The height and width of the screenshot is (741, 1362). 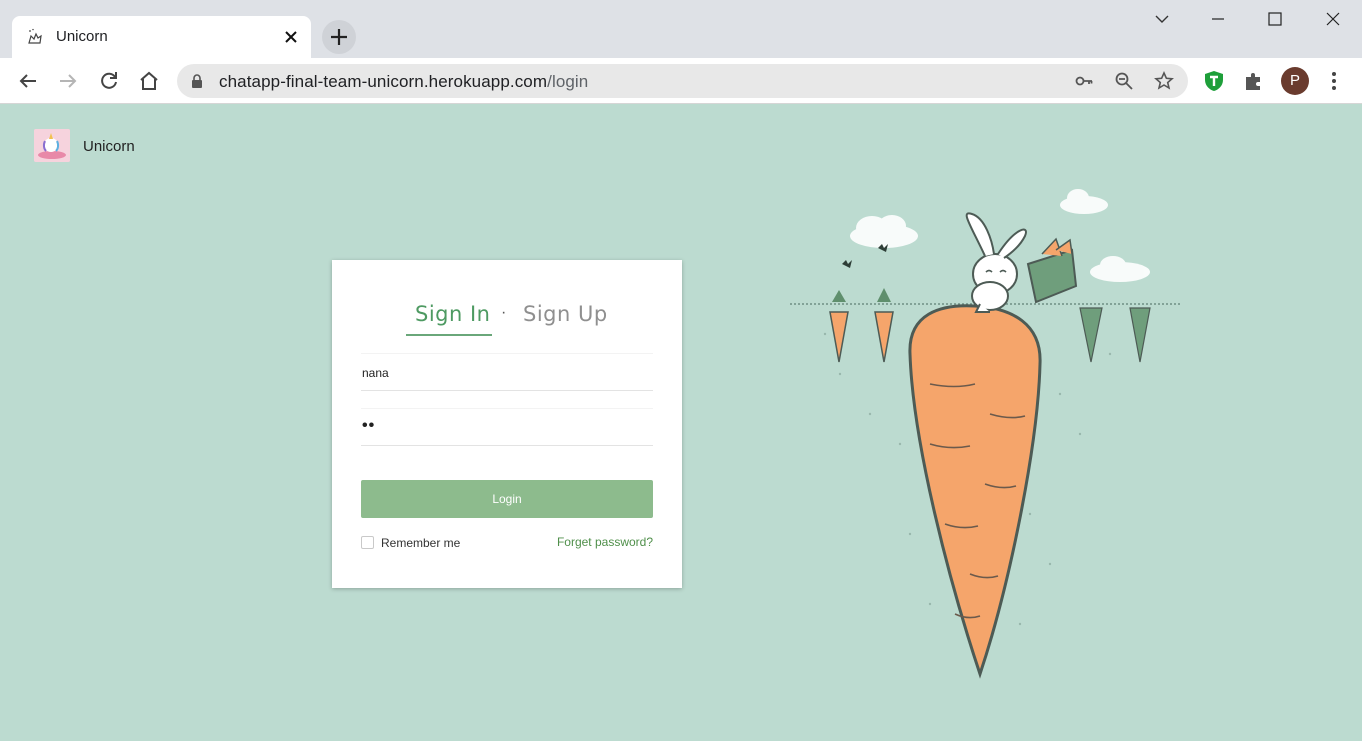 What do you see at coordinates (383, 81) in the screenshot?
I see `url-host: chatapp-final-team-unicorn.herokuapp.com` at bounding box center [383, 81].